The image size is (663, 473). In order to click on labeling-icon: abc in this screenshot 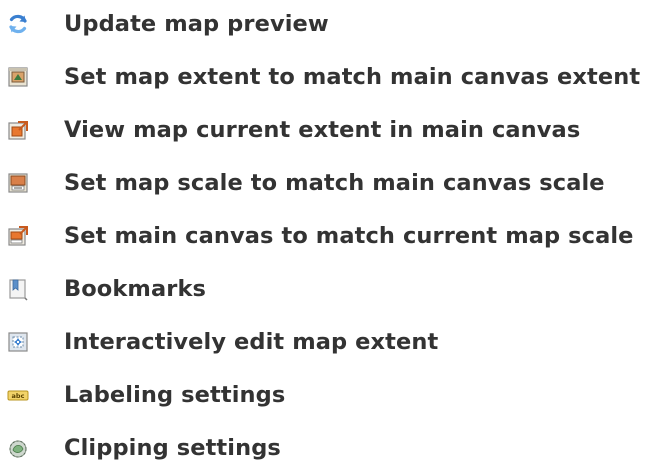, I will do `click(18, 395)`.